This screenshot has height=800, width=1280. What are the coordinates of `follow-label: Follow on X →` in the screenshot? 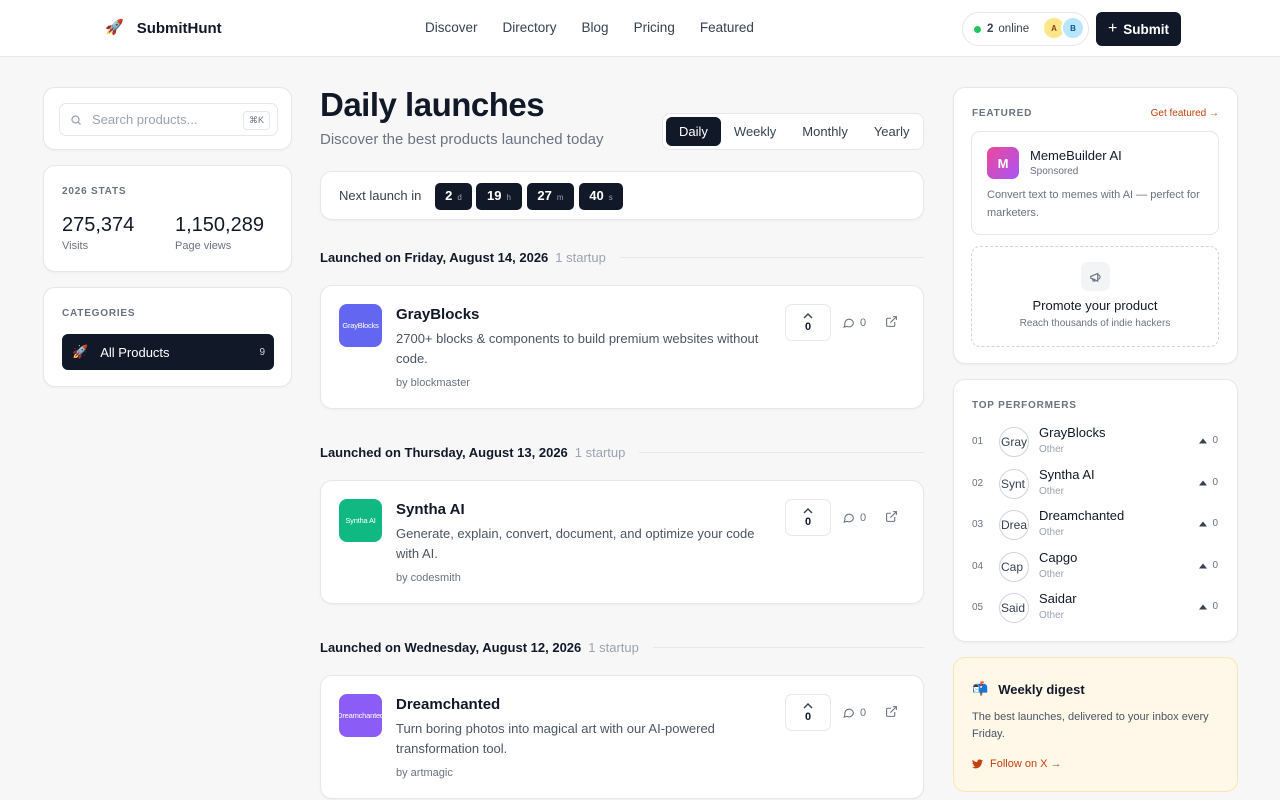 It's located at (1026, 764).